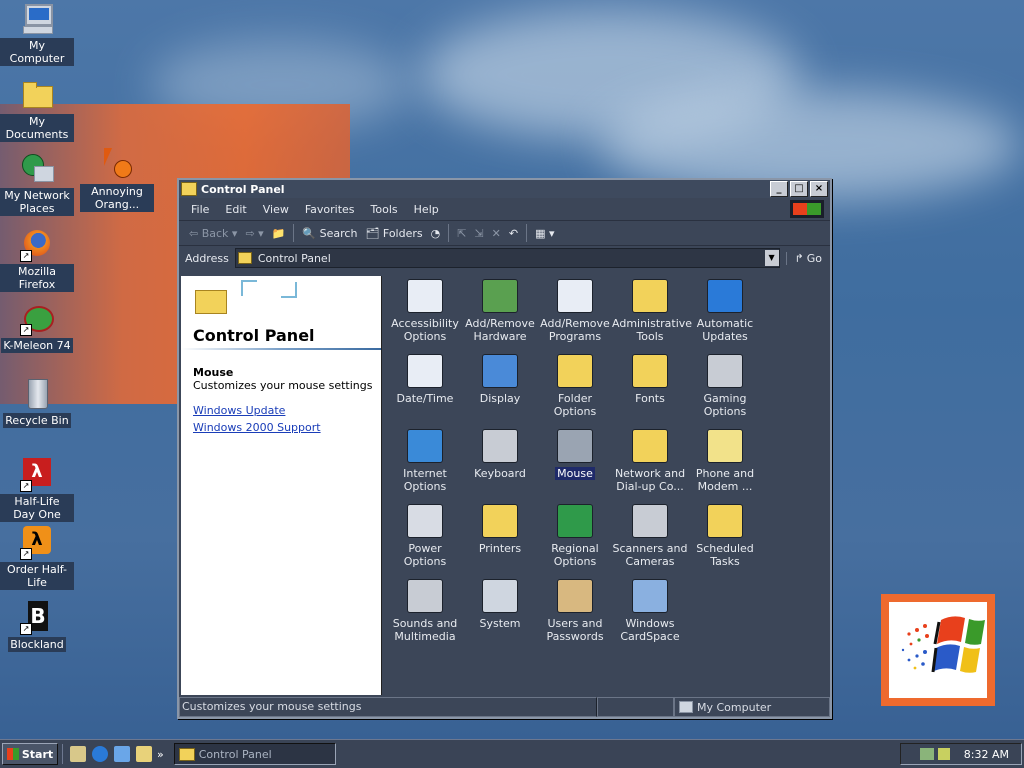 The width and height of the screenshot is (1024, 768). I want to click on menu-favorites: Favorites, so click(330, 209).